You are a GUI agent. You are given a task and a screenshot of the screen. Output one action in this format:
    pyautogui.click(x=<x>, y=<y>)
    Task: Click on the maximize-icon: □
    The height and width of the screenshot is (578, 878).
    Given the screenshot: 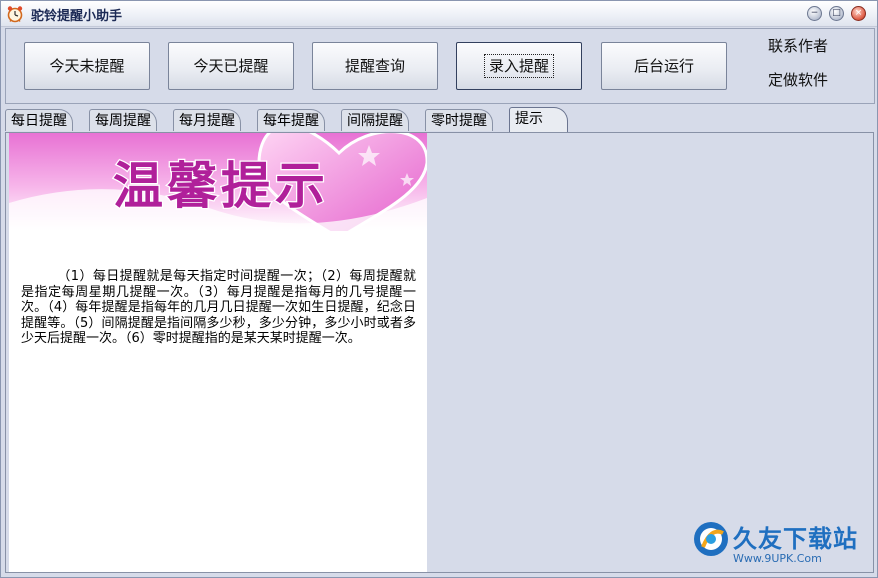 What is the action you would take?
    pyautogui.click(x=836, y=13)
    